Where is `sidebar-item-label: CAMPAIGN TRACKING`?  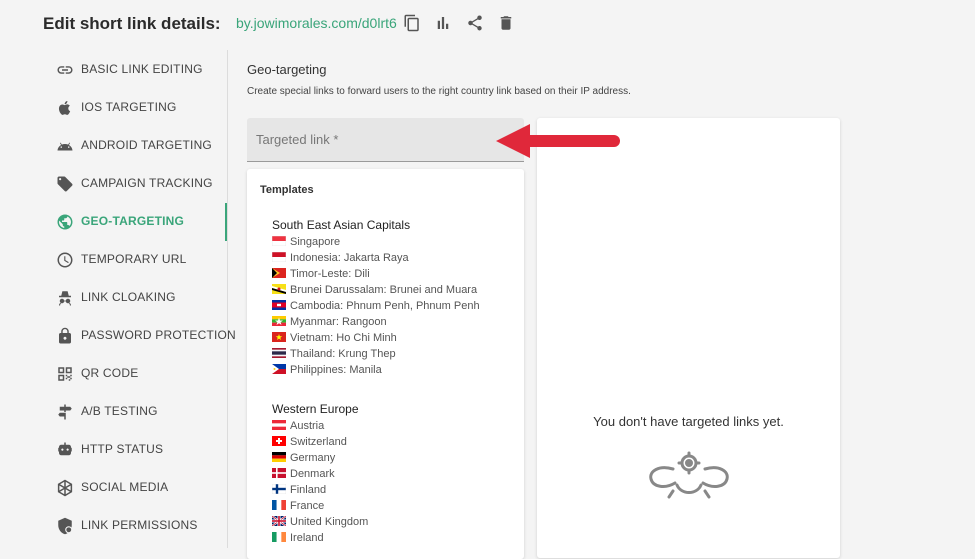
sidebar-item-label: CAMPAIGN TRACKING is located at coordinates (147, 183).